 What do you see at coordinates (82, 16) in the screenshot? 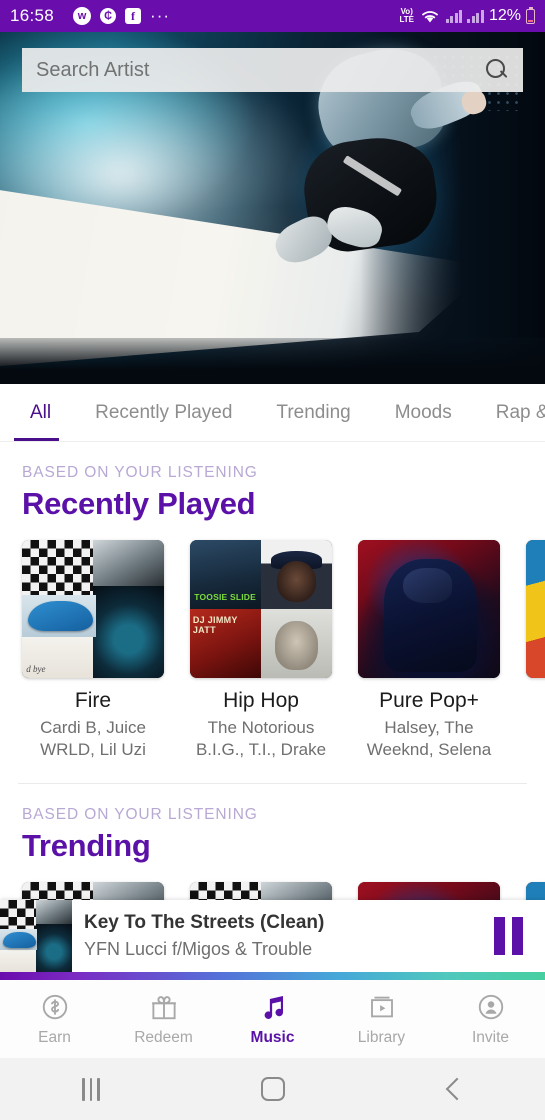
I see `app-w-icon: w` at bounding box center [82, 16].